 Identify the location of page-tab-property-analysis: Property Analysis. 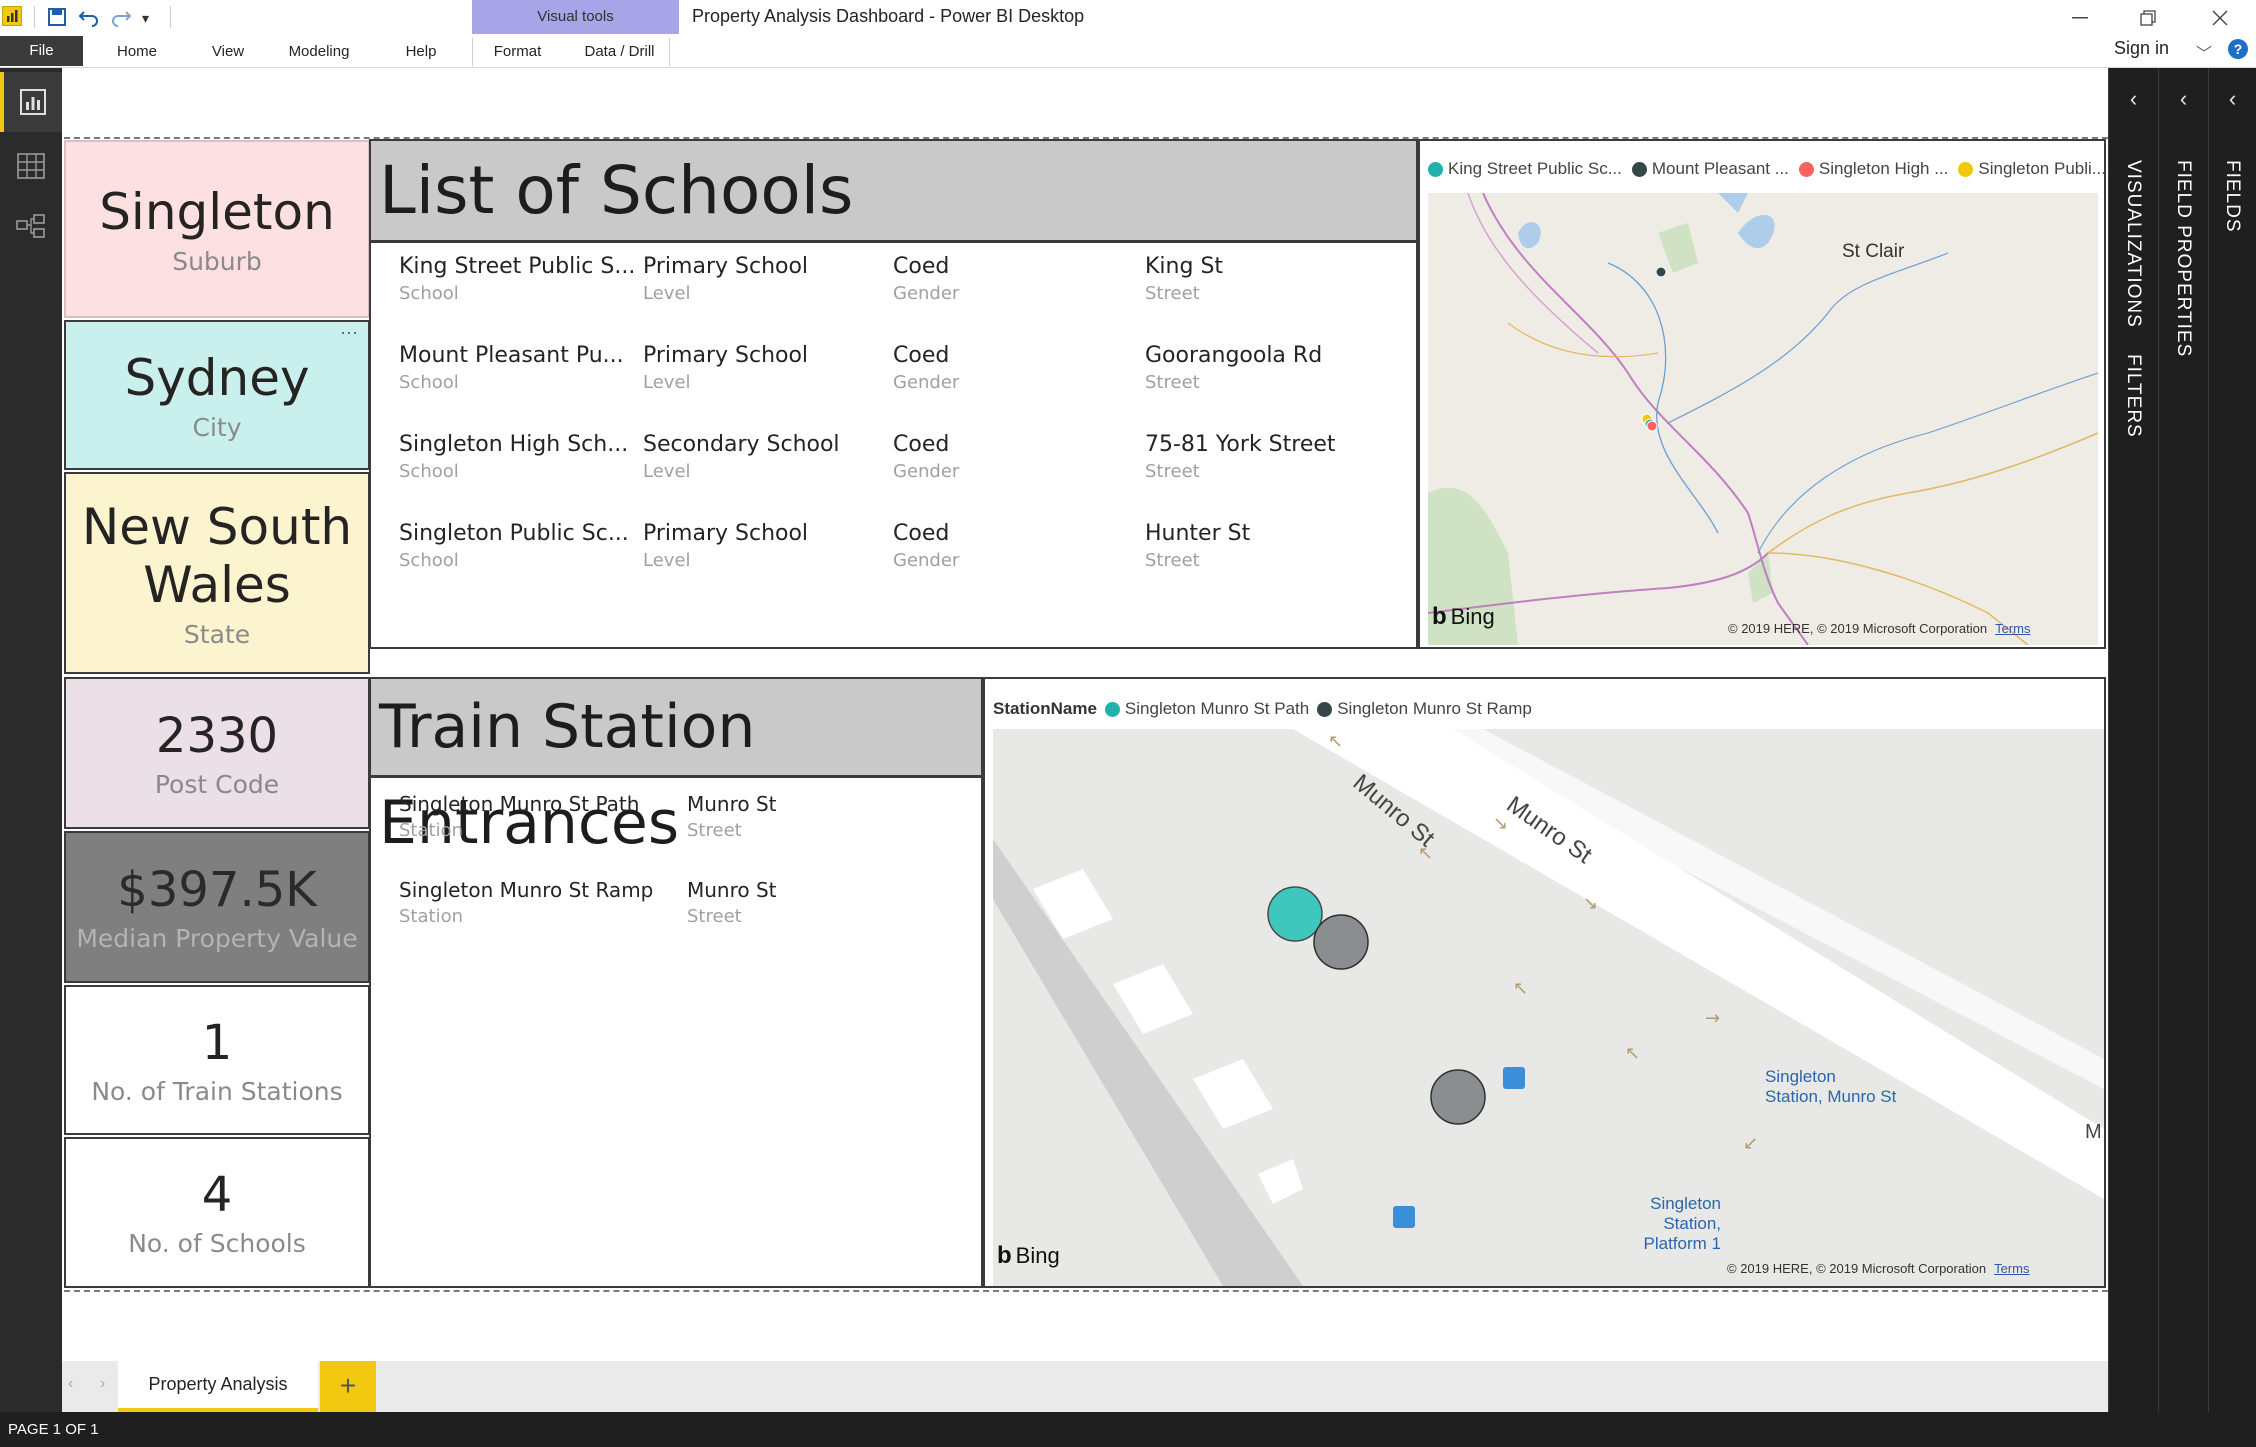
(218, 1386).